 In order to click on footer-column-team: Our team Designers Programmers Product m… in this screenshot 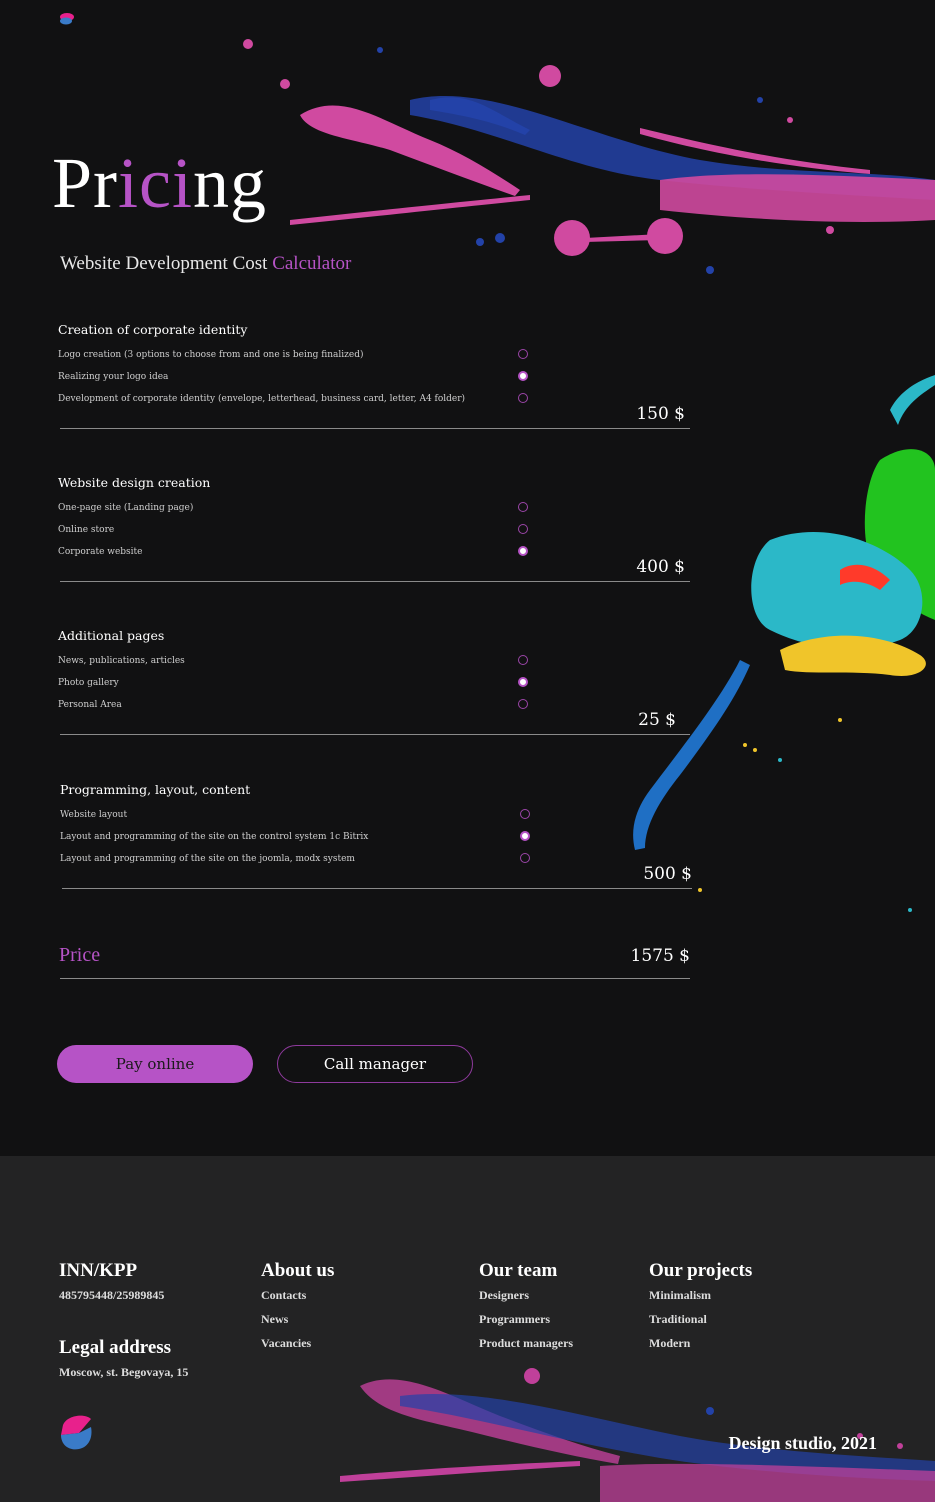, I will do `click(526, 1307)`.